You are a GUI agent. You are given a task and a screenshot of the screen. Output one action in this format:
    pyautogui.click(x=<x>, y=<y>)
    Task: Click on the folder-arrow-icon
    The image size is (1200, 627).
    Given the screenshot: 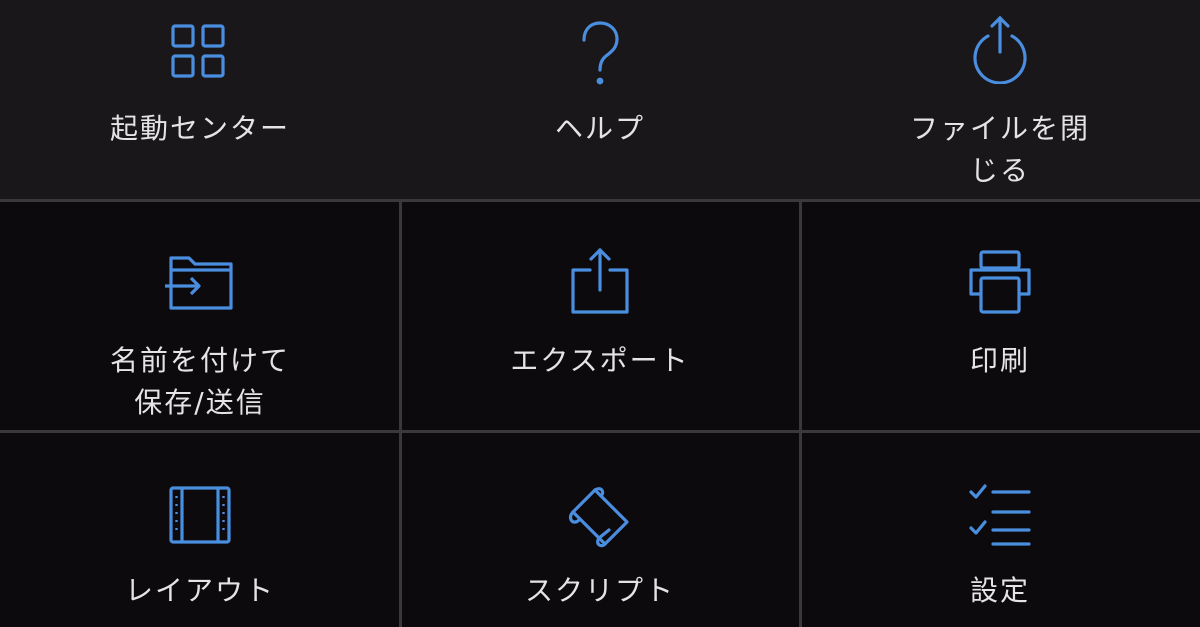 What is the action you would take?
    pyautogui.click(x=200, y=283)
    